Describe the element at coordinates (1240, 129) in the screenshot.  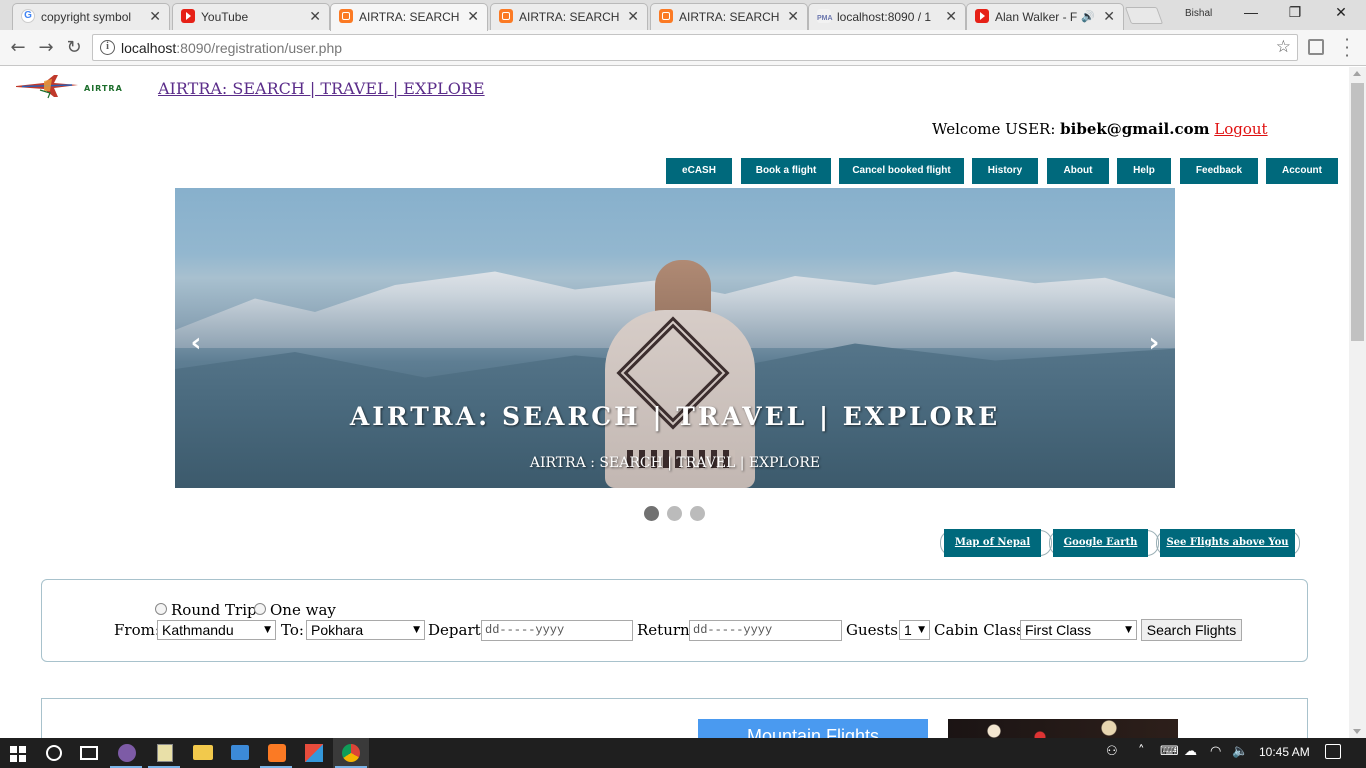
I see `logout-link: Logout` at that location.